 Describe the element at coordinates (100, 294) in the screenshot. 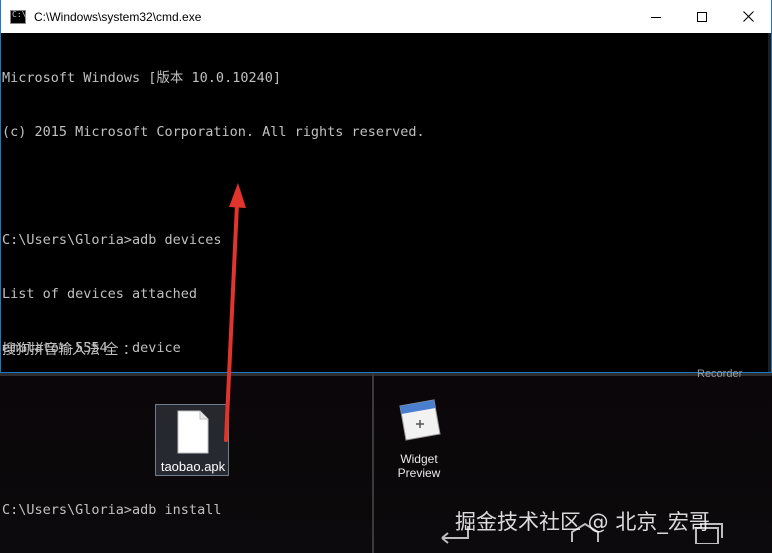

I see `console-line: List of devices attached` at that location.